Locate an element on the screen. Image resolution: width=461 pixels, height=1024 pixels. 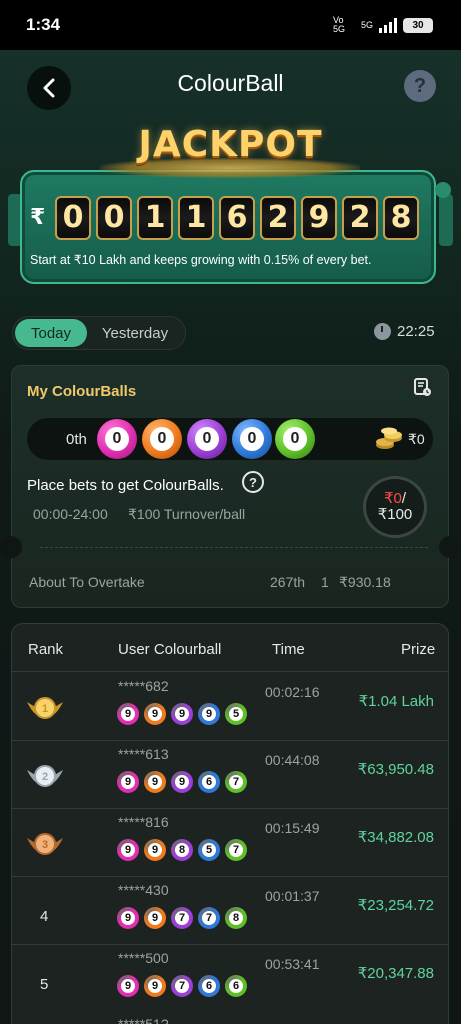
stopwatch-icon is located at coordinates (382, 331).